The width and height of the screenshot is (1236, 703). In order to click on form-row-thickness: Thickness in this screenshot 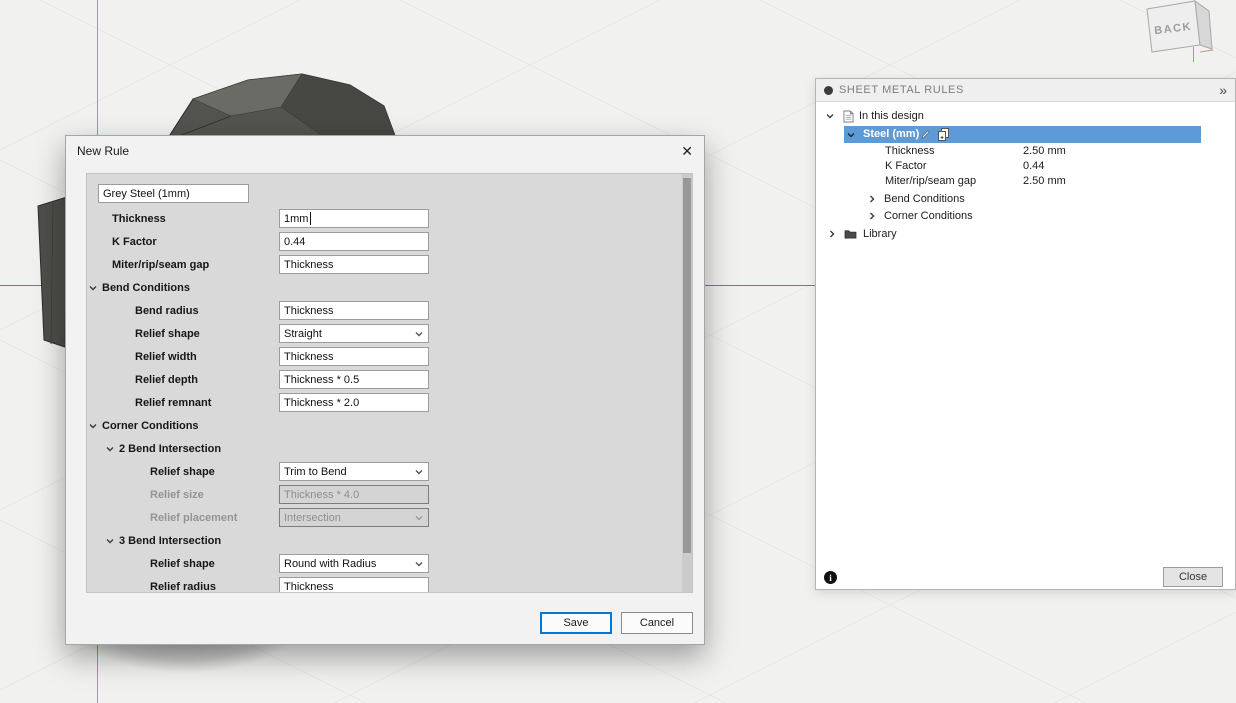, I will do `click(384, 218)`.